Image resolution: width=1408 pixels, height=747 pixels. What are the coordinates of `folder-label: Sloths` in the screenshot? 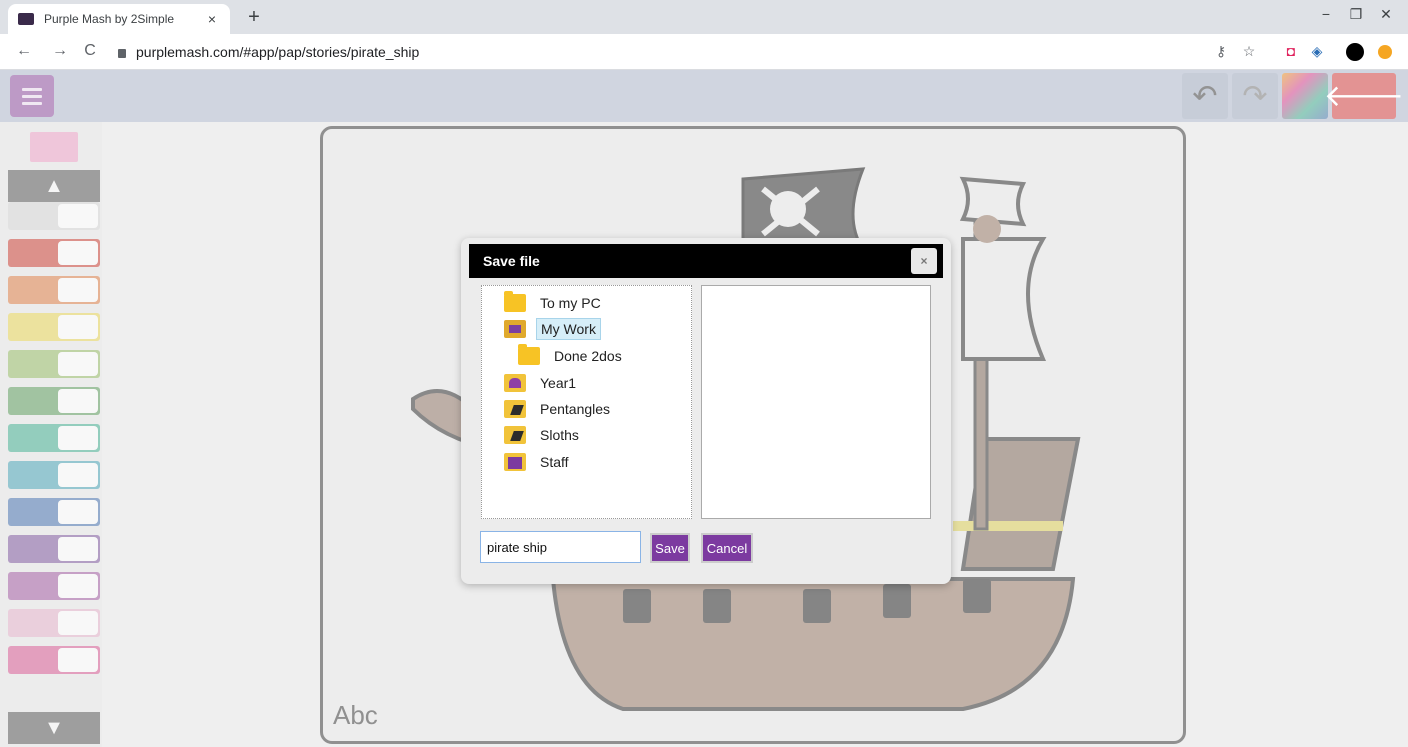 It's located at (559, 435).